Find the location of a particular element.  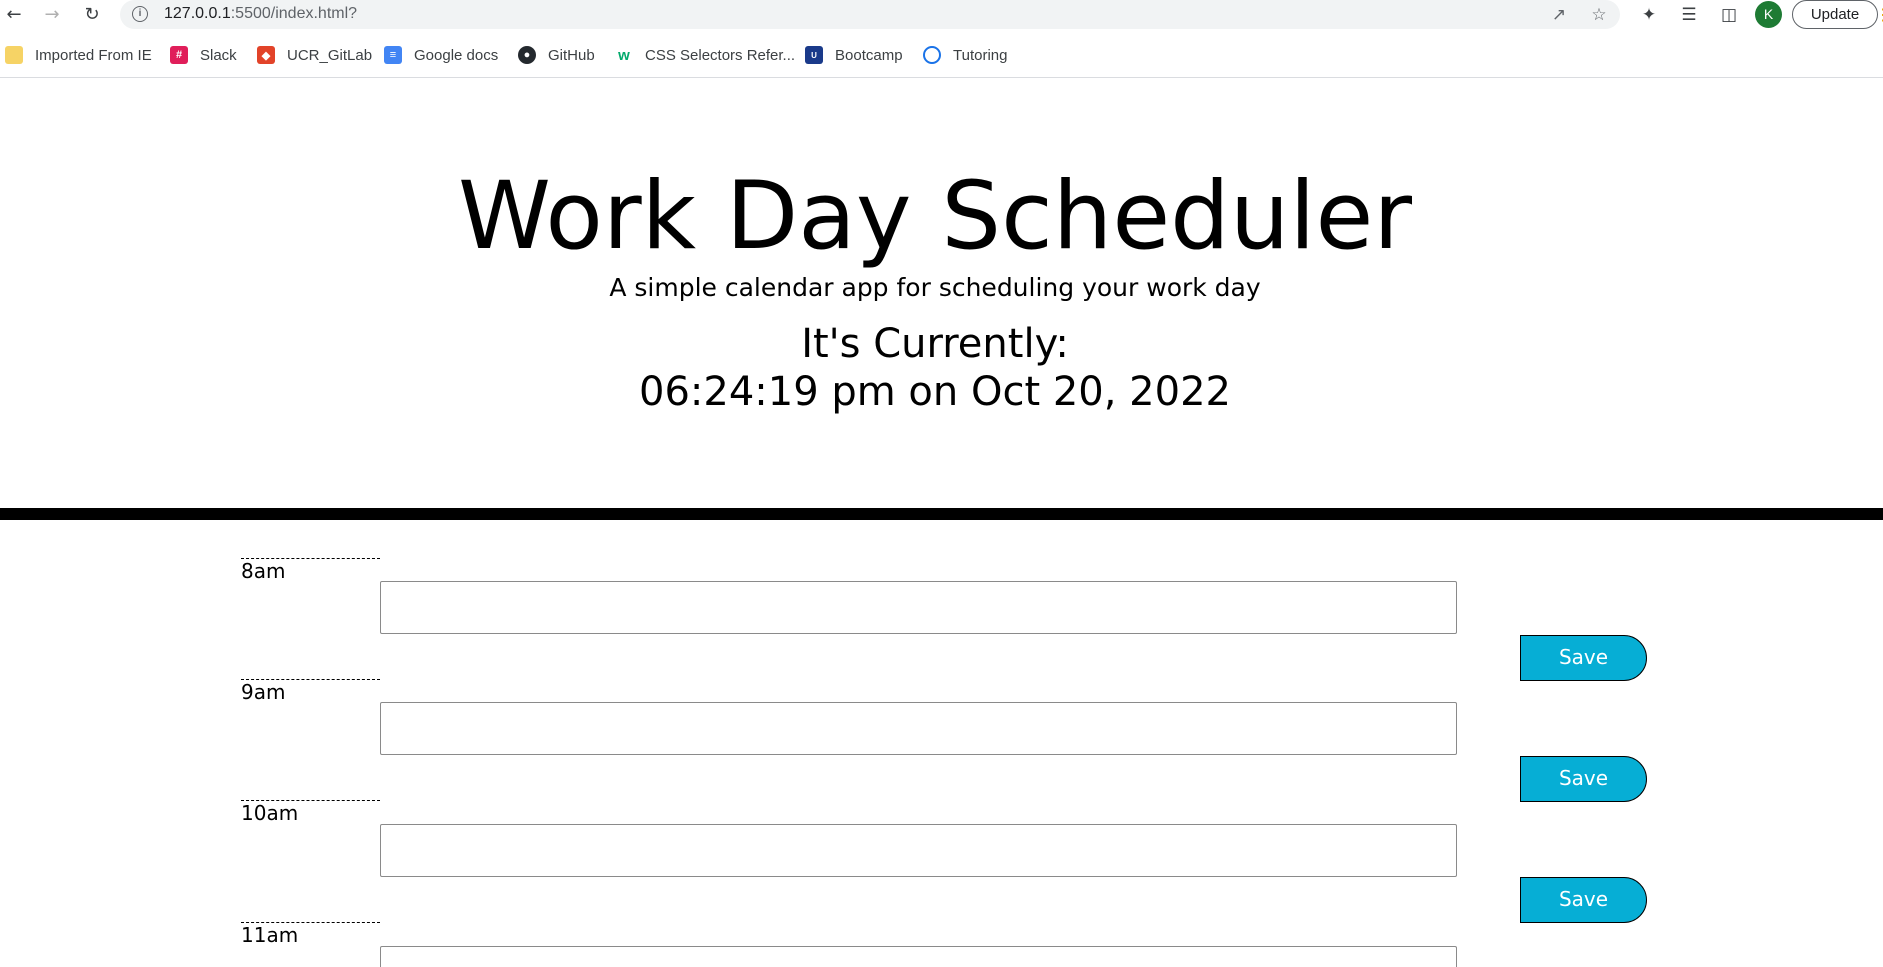

slack-icon: # is located at coordinates (179, 55).